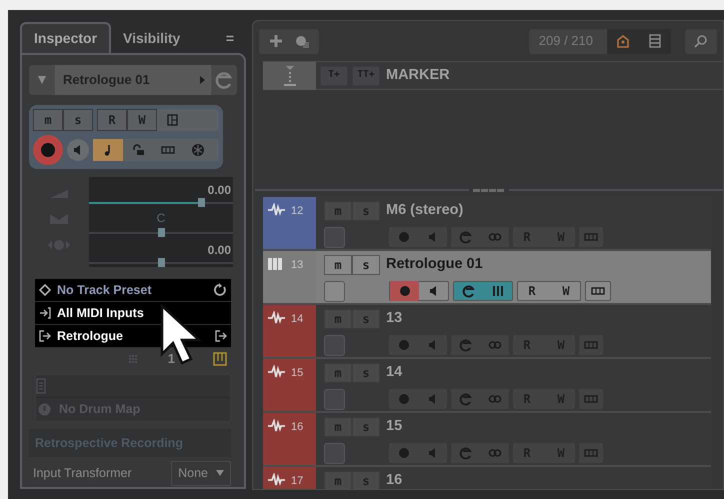 Image resolution: width=724 pixels, height=499 pixels. I want to click on preset-icon, so click(45, 290).